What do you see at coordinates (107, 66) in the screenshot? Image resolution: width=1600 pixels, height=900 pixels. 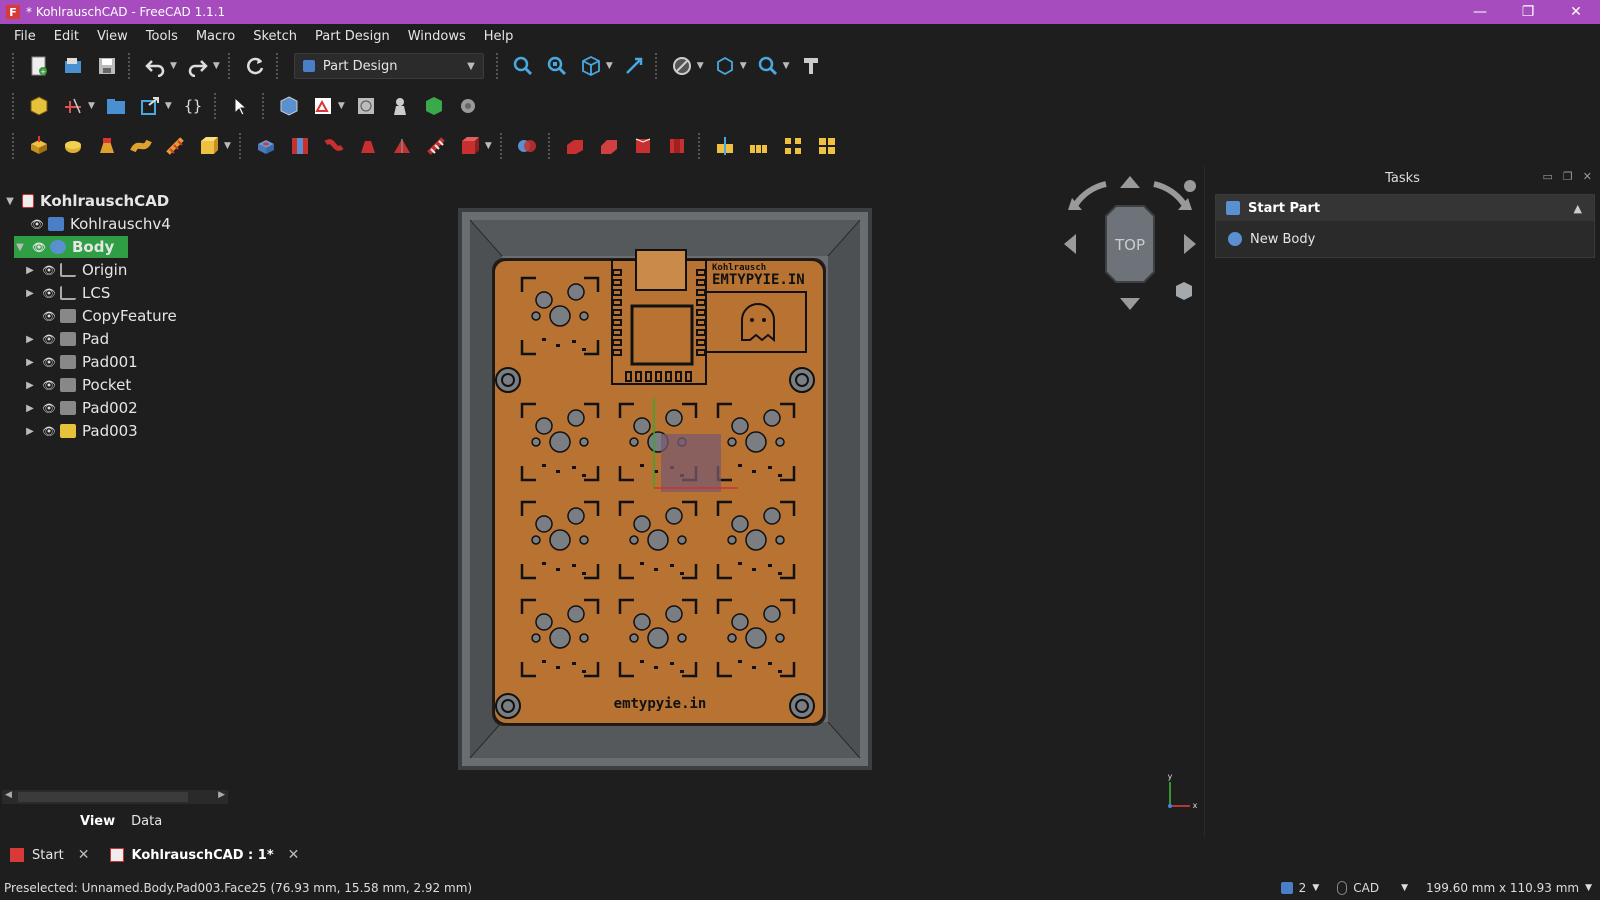 I see `save-icon` at bounding box center [107, 66].